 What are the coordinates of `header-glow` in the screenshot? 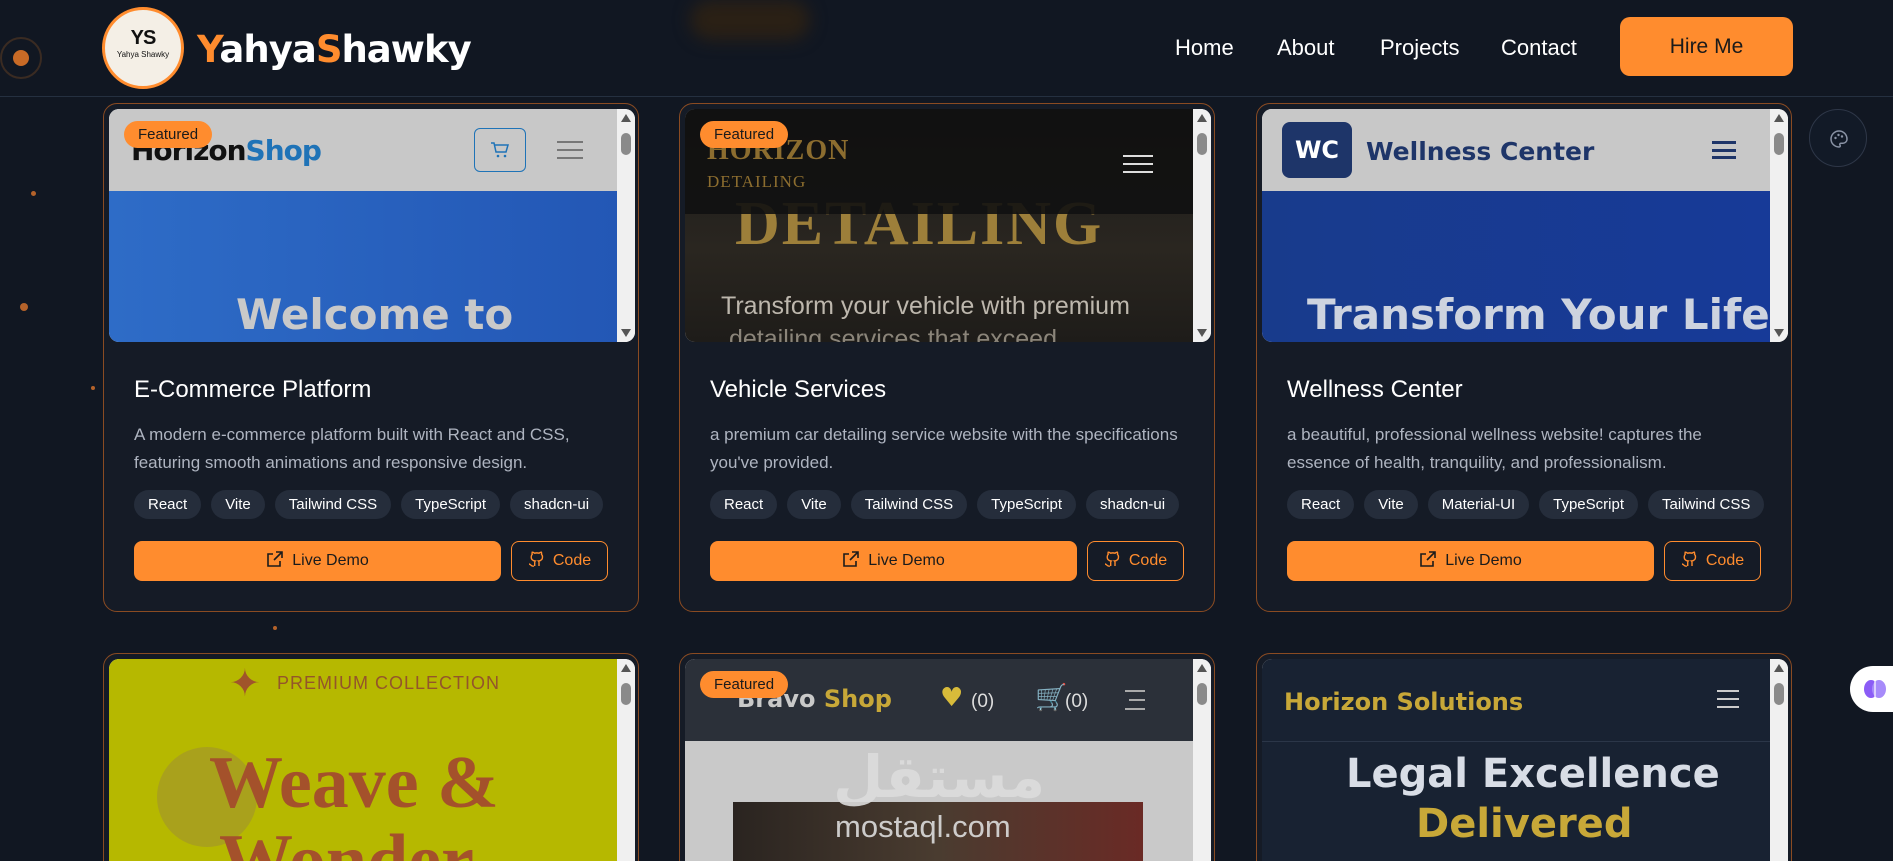 It's located at (750, 20).